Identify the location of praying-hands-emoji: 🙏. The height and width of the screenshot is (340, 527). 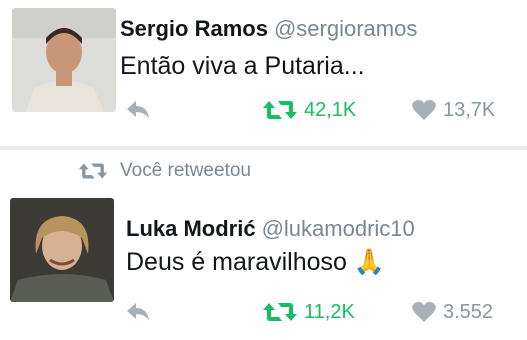
(369, 262).